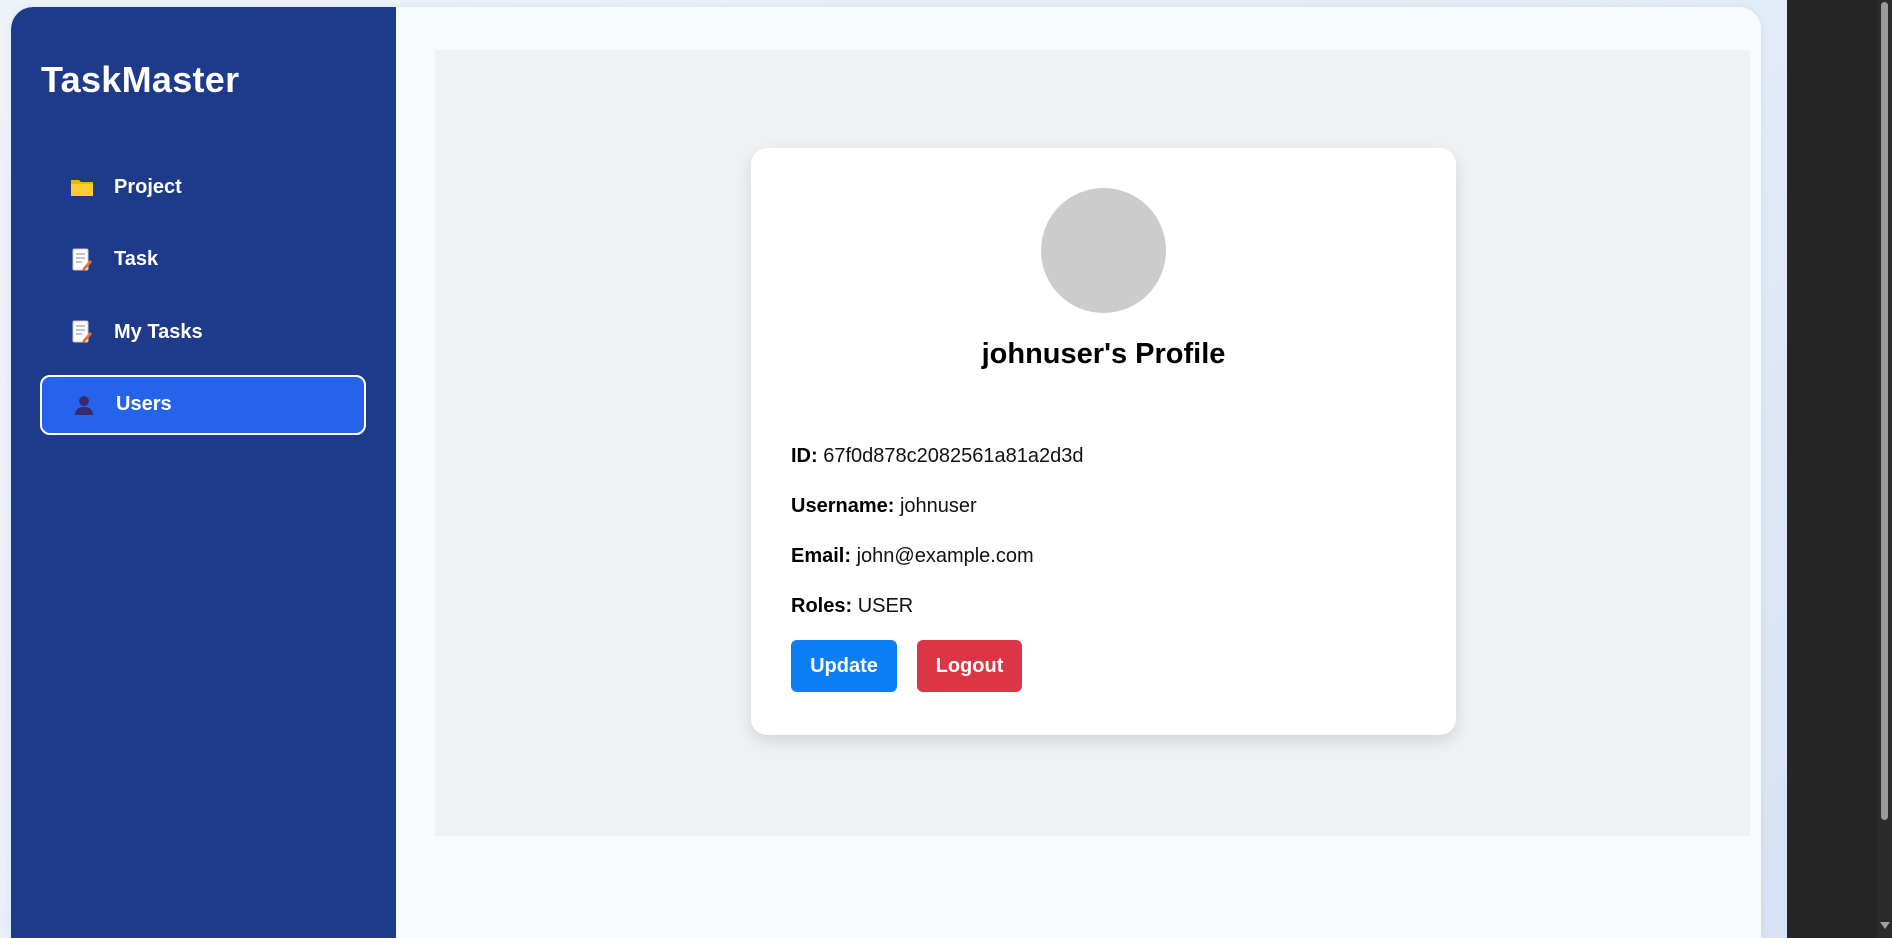 Image resolution: width=1892 pixels, height=938 pixels. What do you see at coordinates (148, 186) in the screenshot?
I see `sidebar-item-label: Project` at bounding box center [148, 186].